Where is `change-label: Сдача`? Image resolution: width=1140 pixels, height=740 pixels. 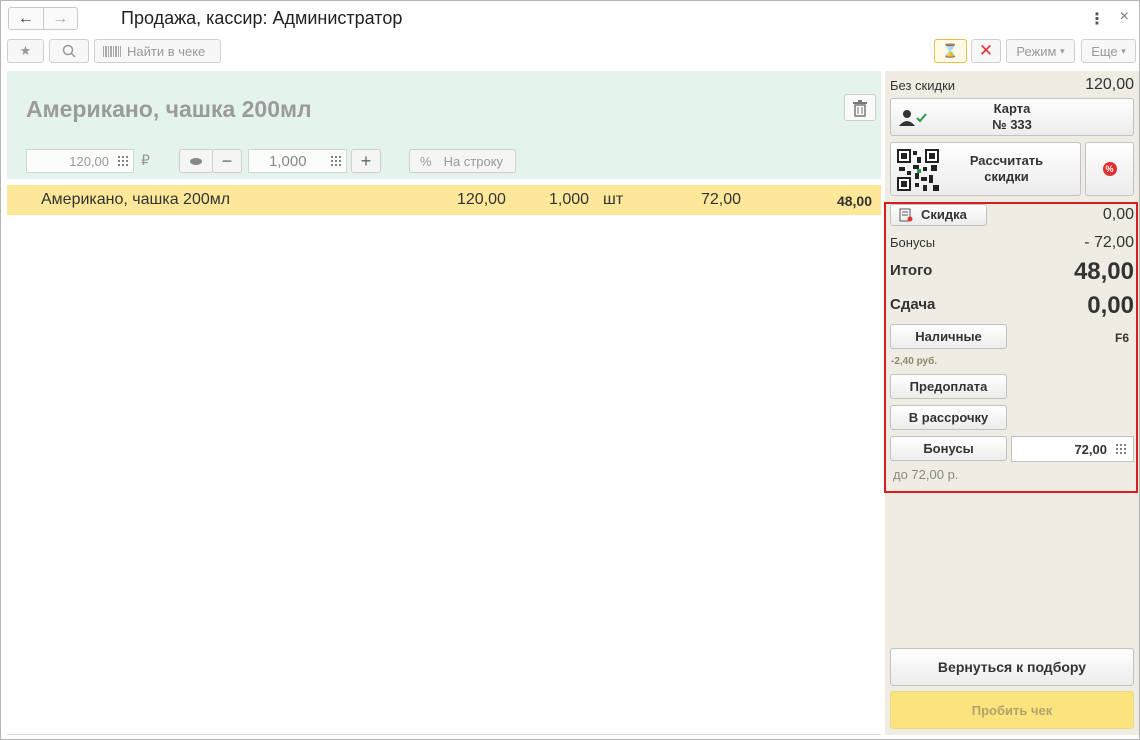
change-label: Сдача is located at coordinates (913, 304).